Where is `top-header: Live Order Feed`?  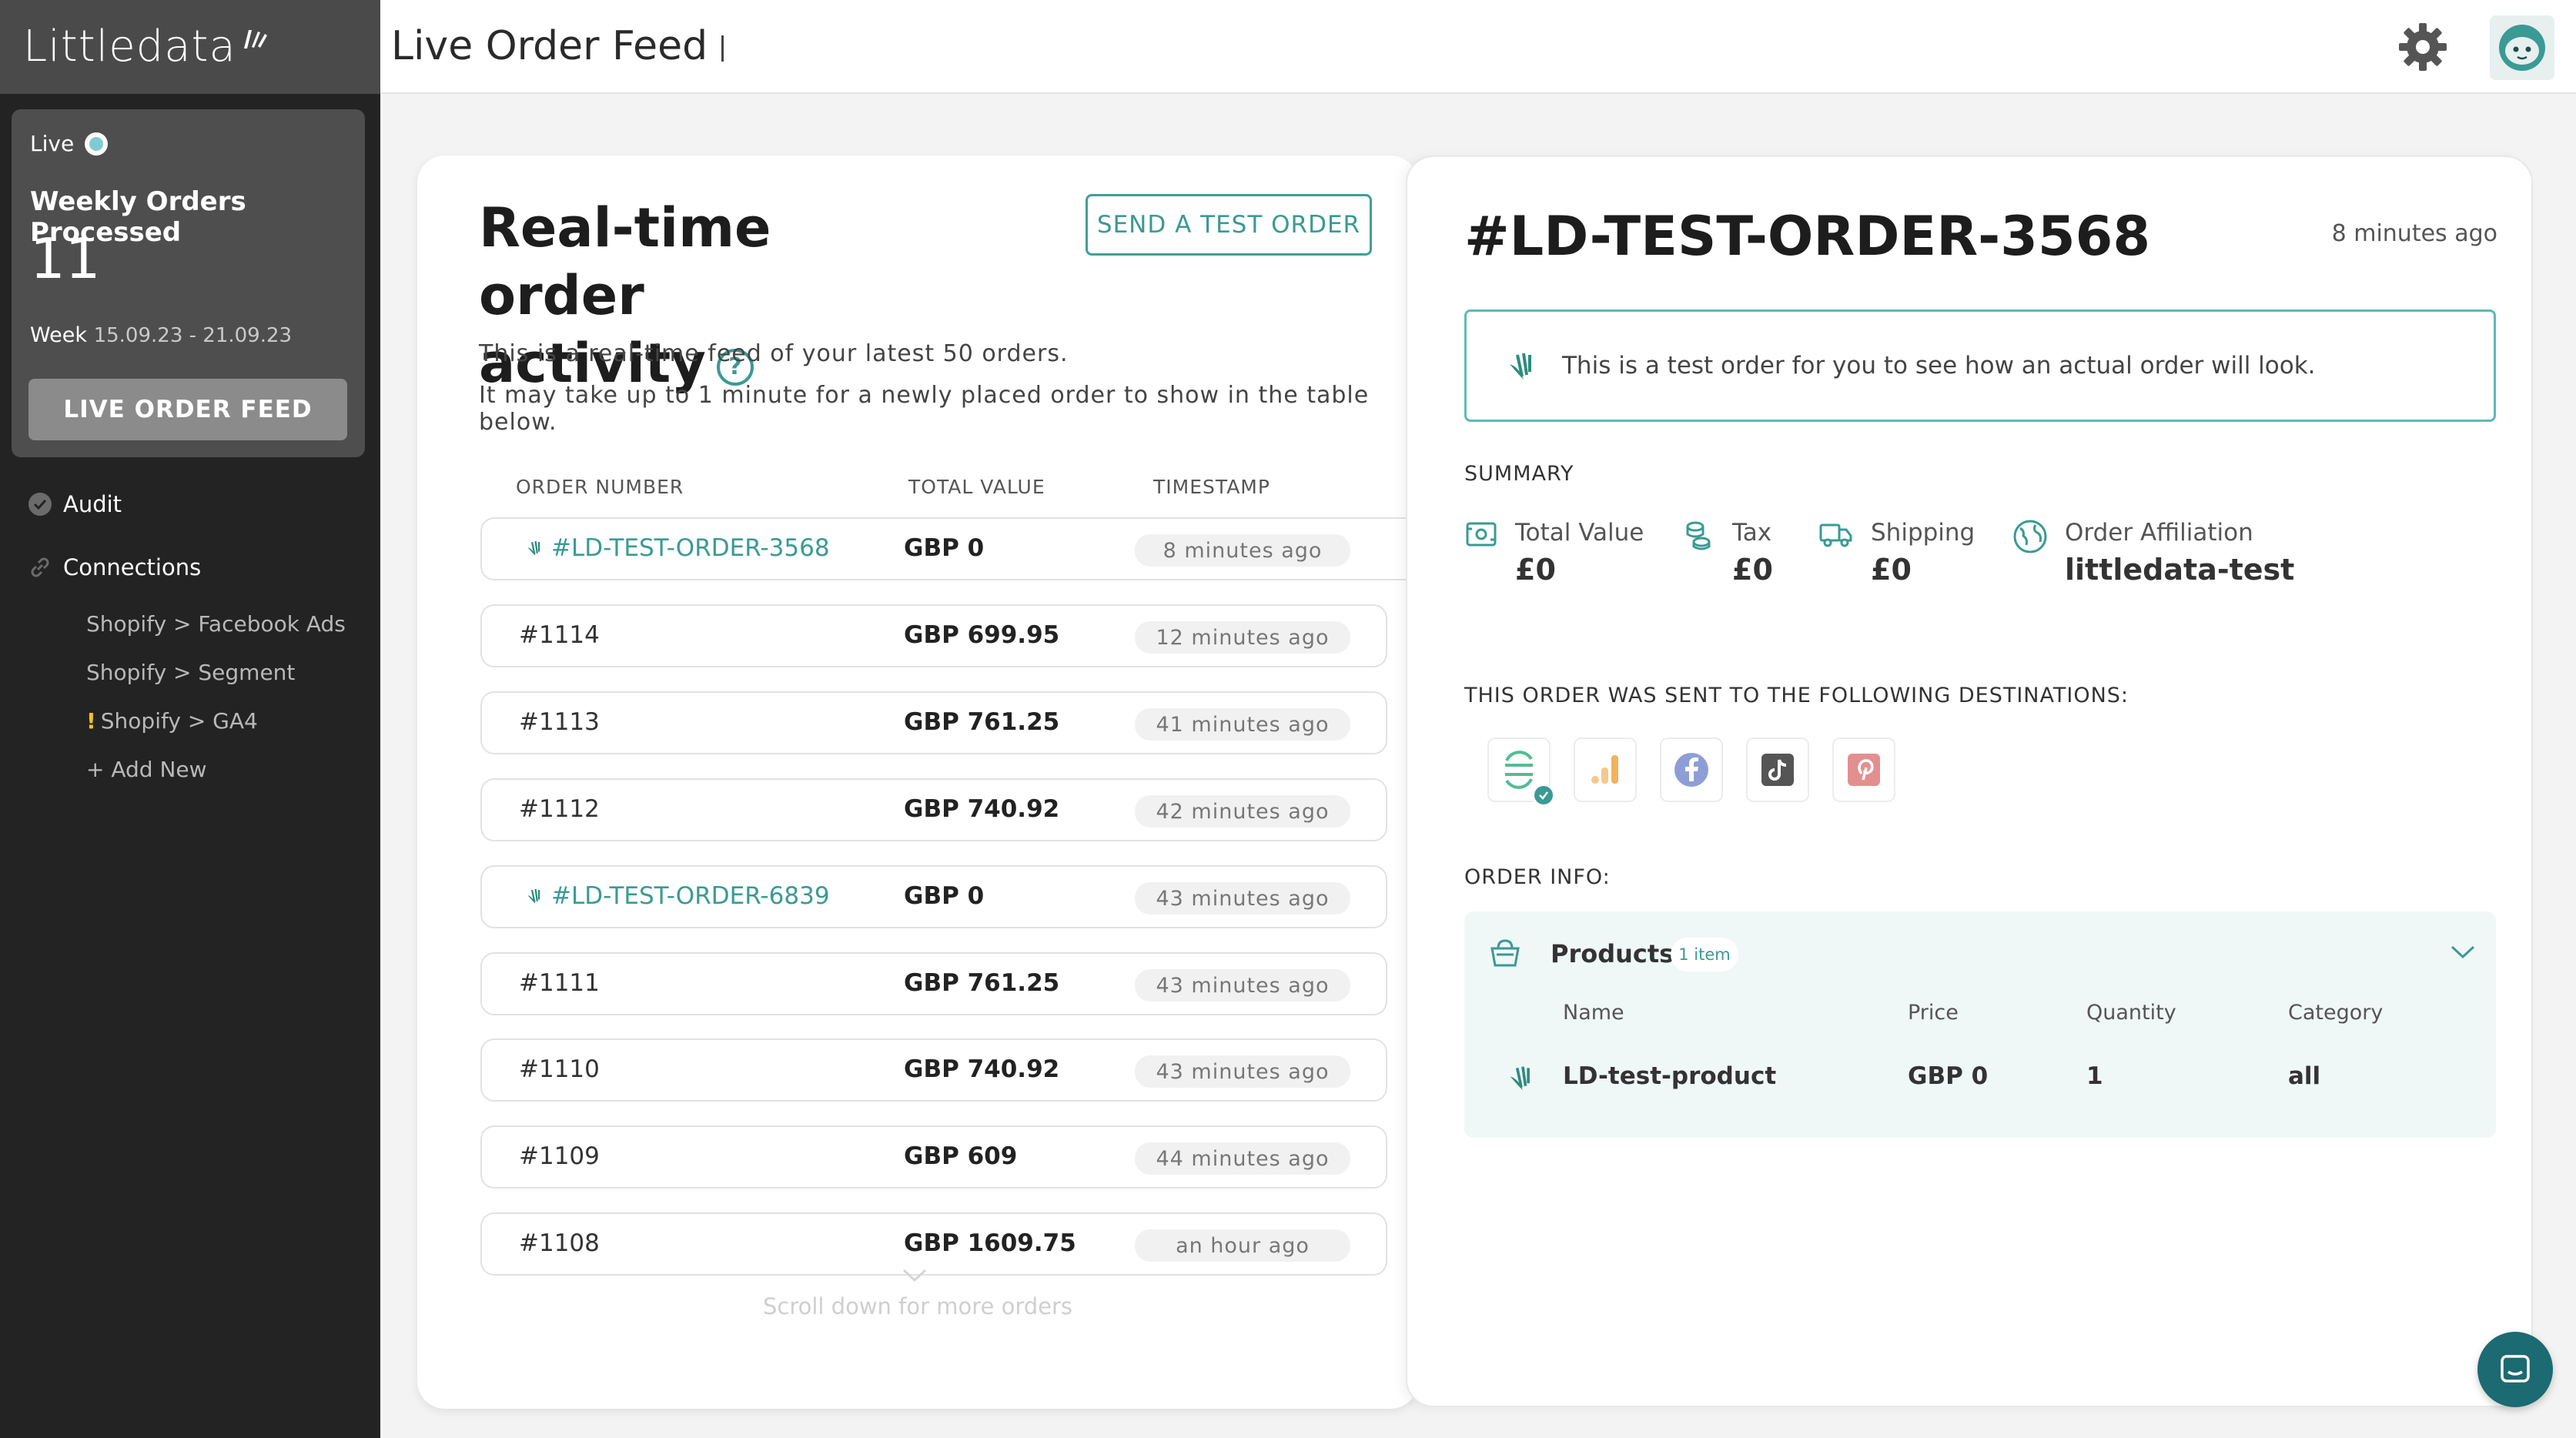
top-header: Live Order Feed is located at coordinates (1478, 47).